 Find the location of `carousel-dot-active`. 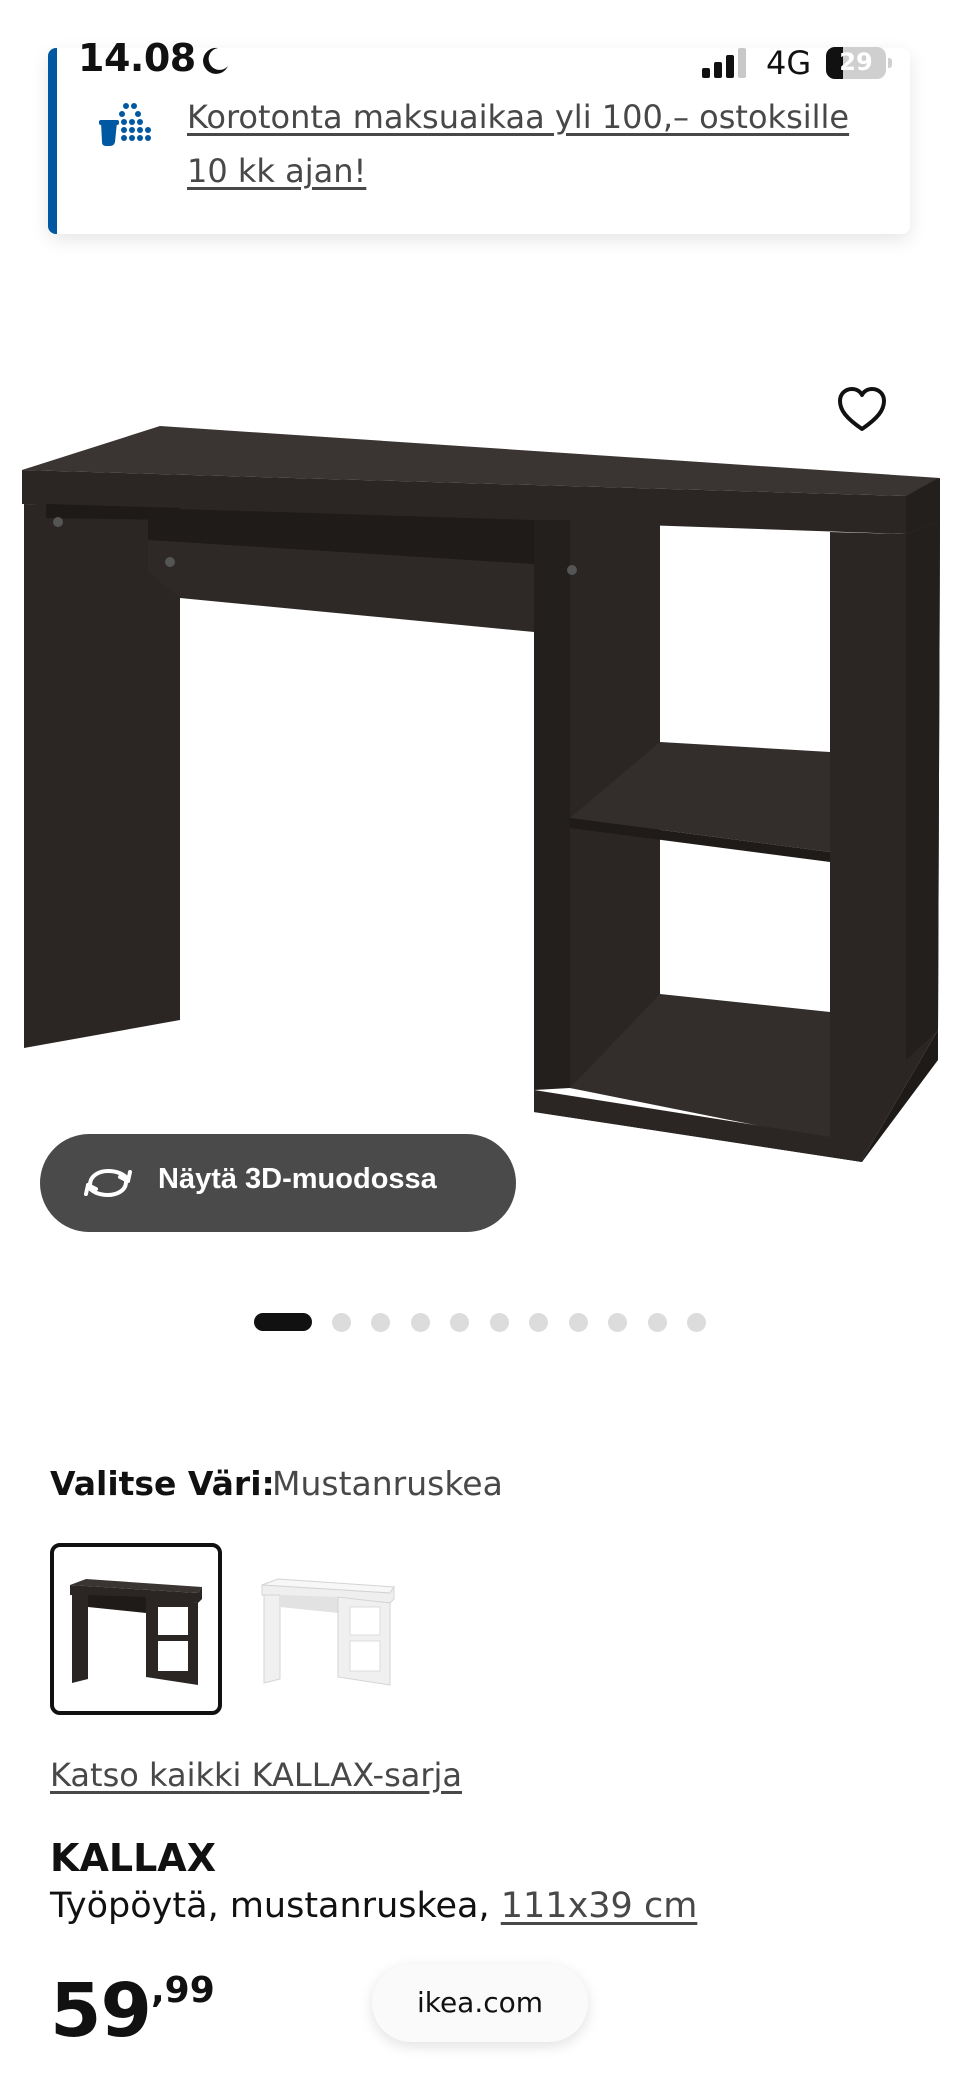

carousel-dot-active is located at coordinates (283, 1322).